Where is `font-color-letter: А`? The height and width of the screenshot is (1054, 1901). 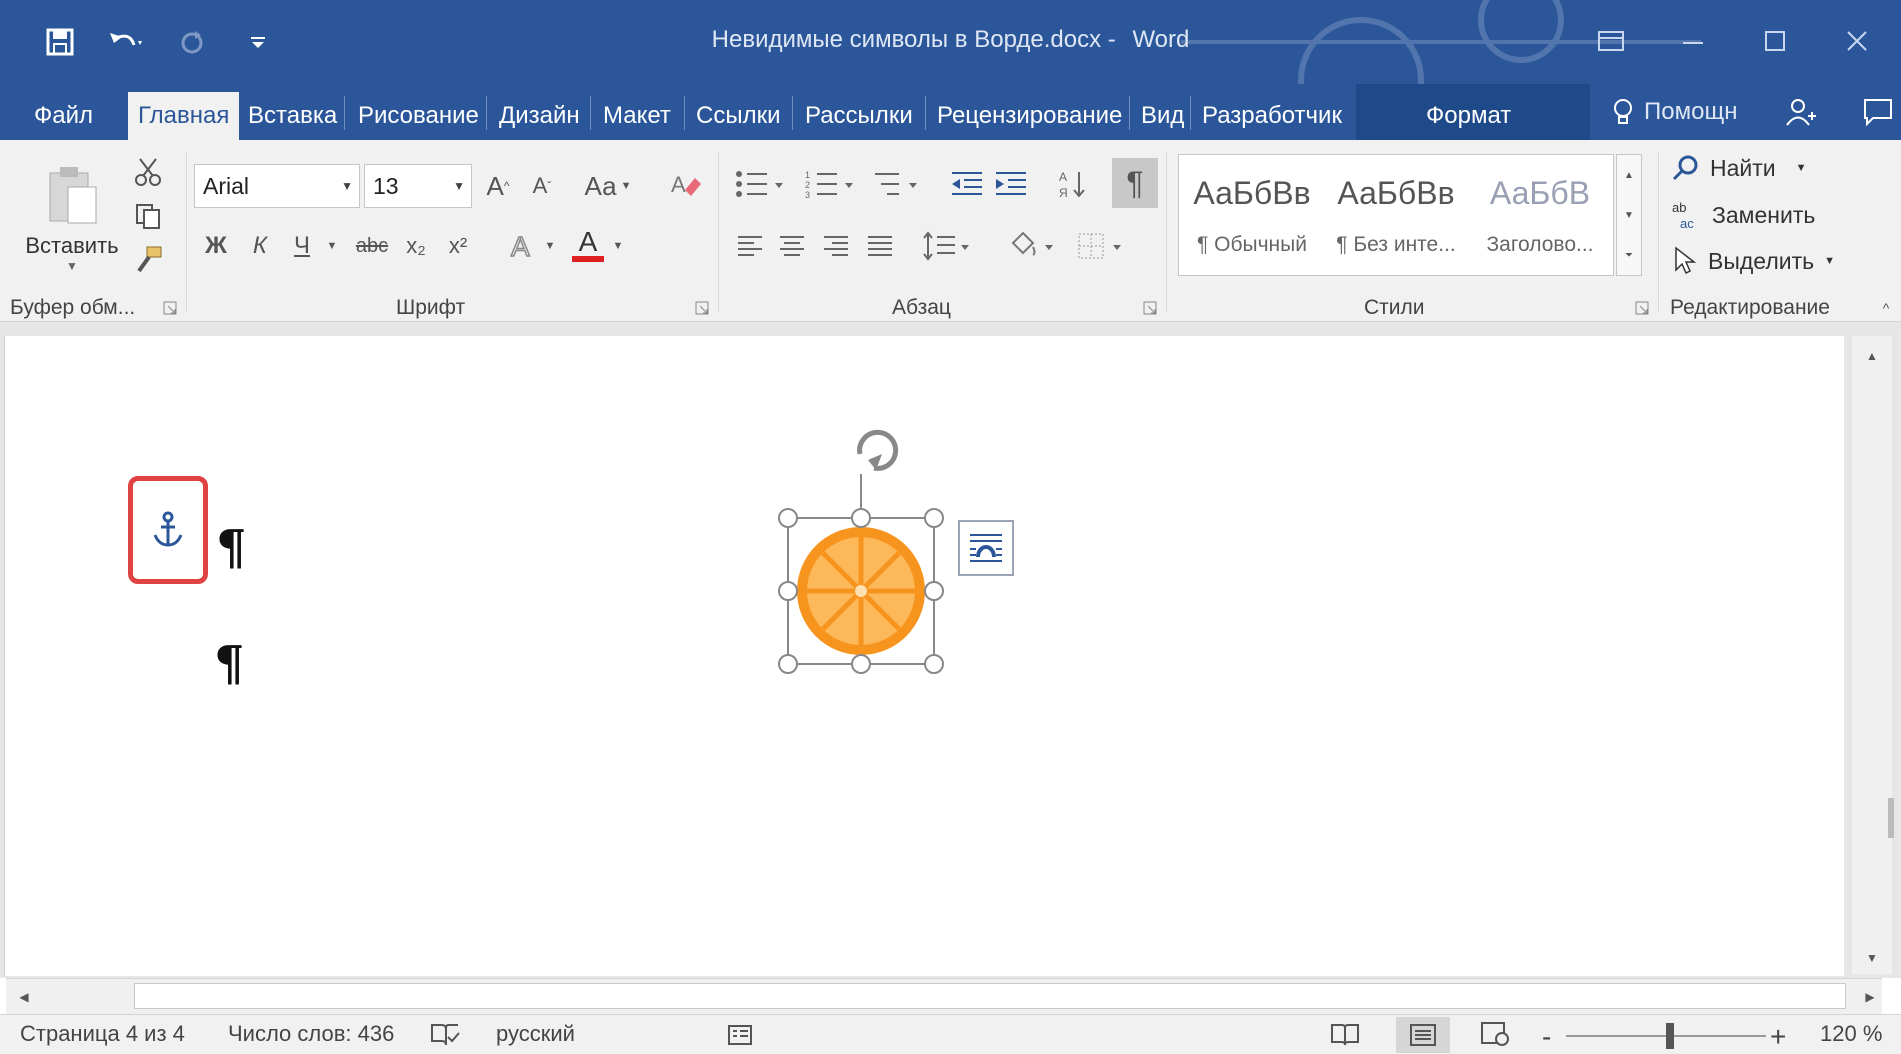
font-color-letter: А is located at coordinates (588, 241).